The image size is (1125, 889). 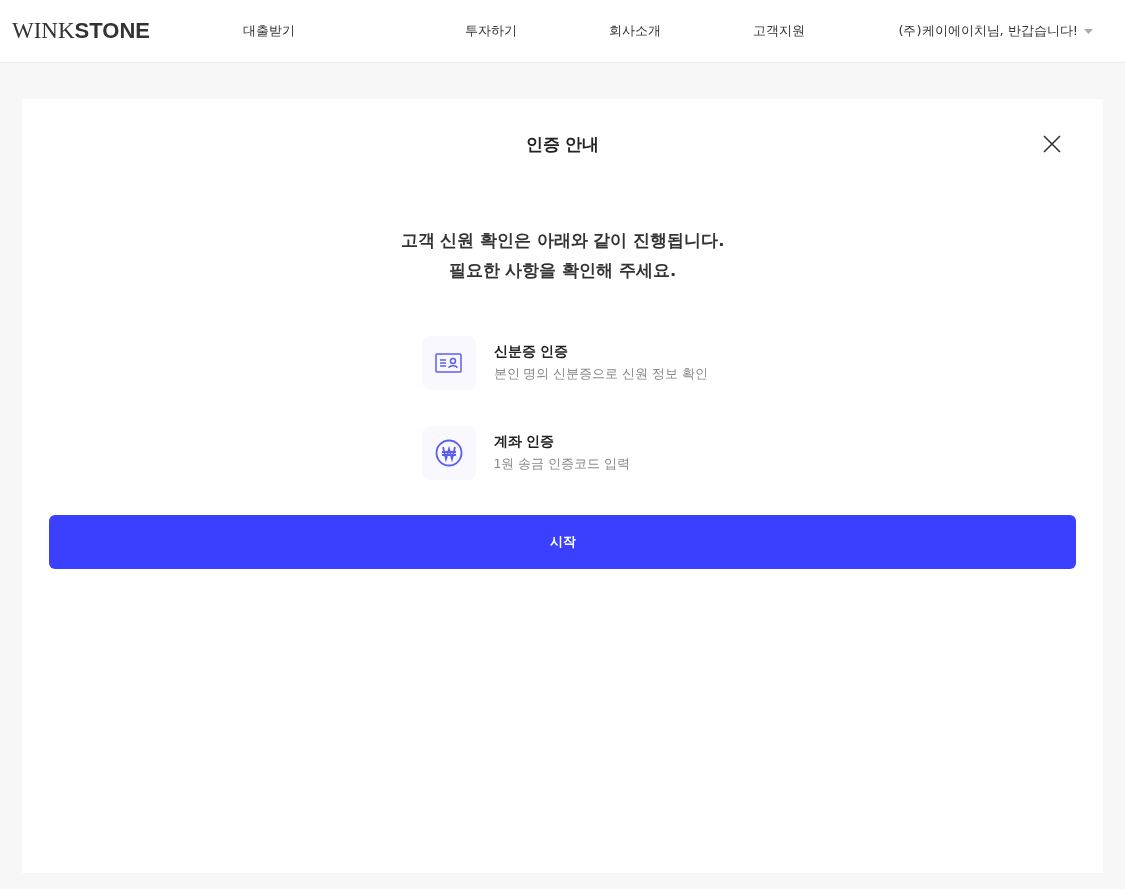 What do you see at coordinates (562, 144) in the screenshot?
I see `dialog-title: 인증 안내` at bounding box center [562, 144].